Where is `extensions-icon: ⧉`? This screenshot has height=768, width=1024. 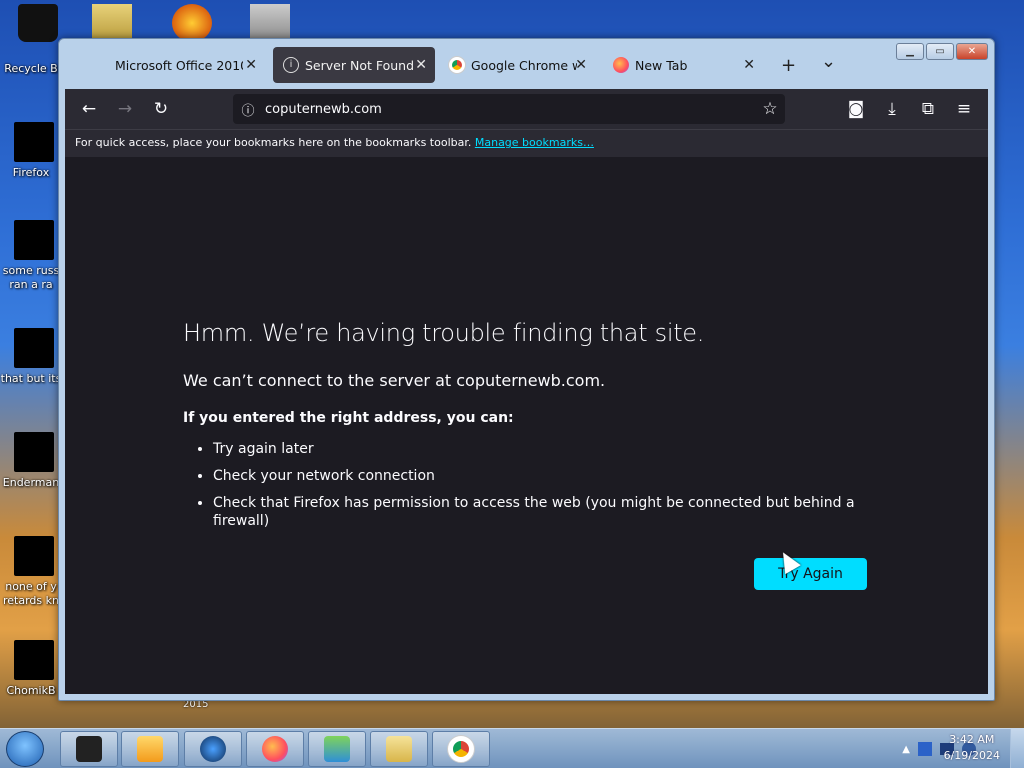
extensions-icon: ⧉ is located at coordinates (928, 109).